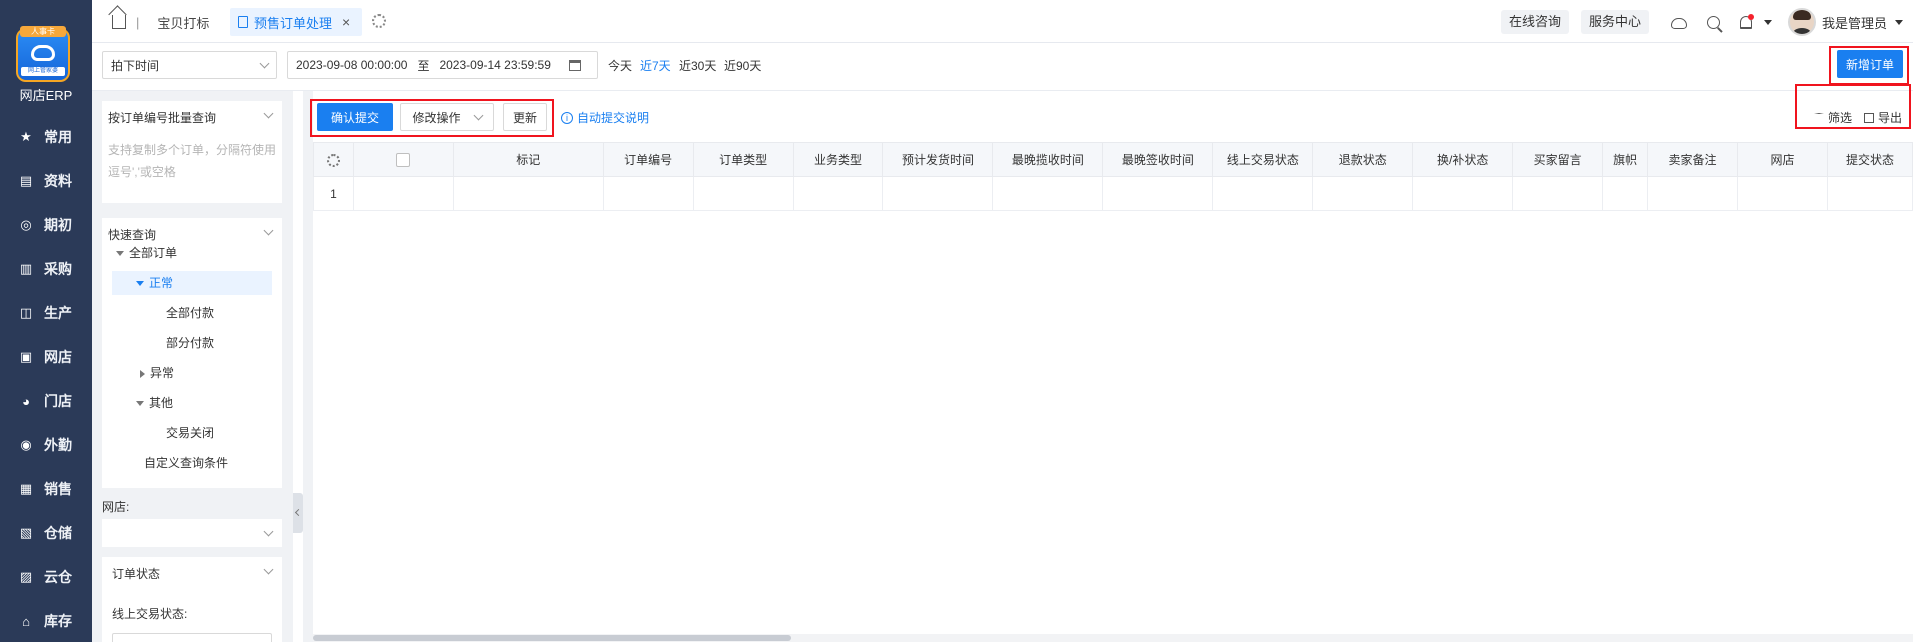 The width and height of the screenshot is (1913, 642). Describe the element at coordinates (605, 117) in the screenshot. I see `auto-submit-info-link: i 自动提交说明` at that location.